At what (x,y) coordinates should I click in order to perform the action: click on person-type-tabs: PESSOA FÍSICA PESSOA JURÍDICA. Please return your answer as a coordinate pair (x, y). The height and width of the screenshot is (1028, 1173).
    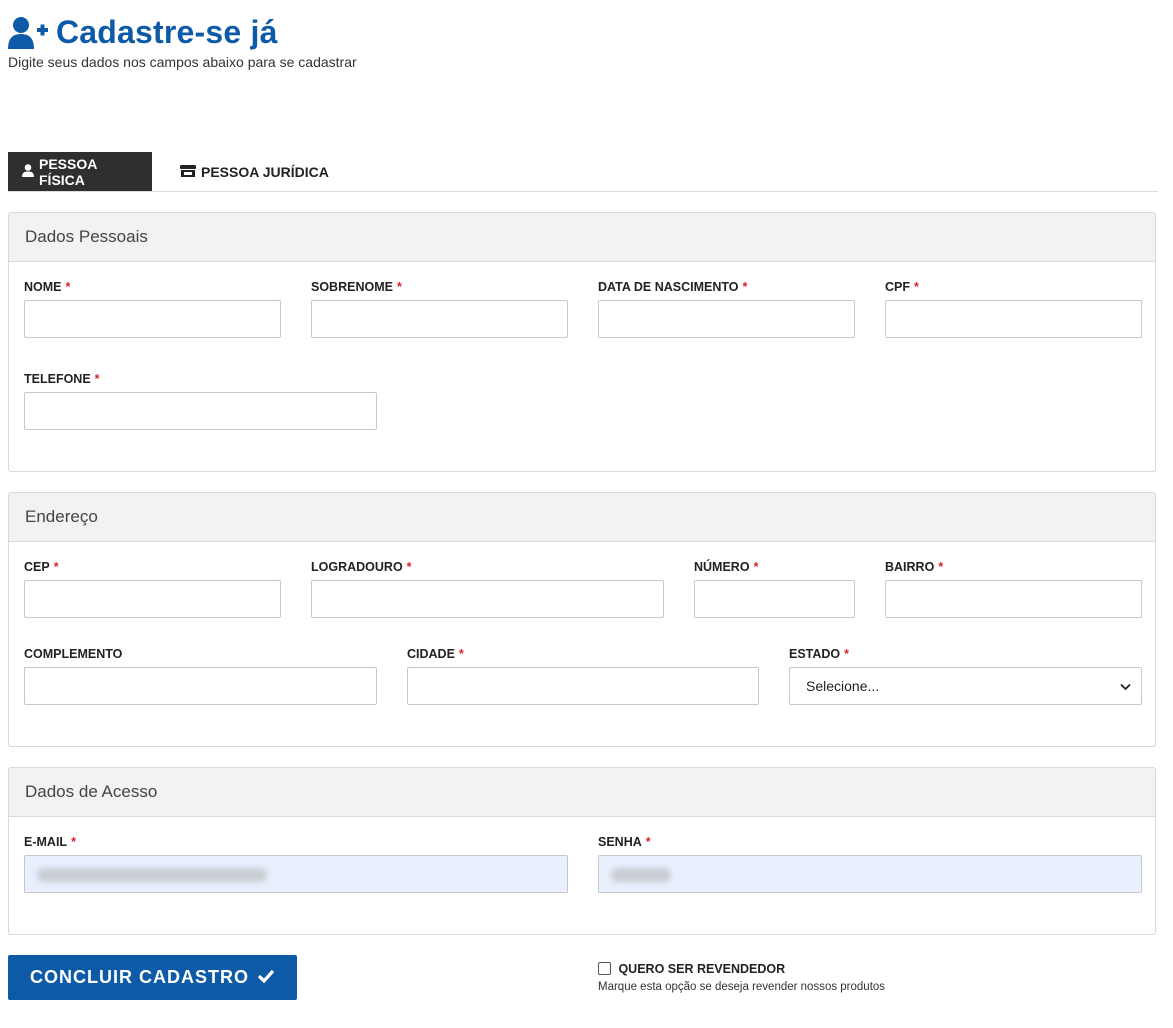
    Looking at the image, I should click on (583, 172).